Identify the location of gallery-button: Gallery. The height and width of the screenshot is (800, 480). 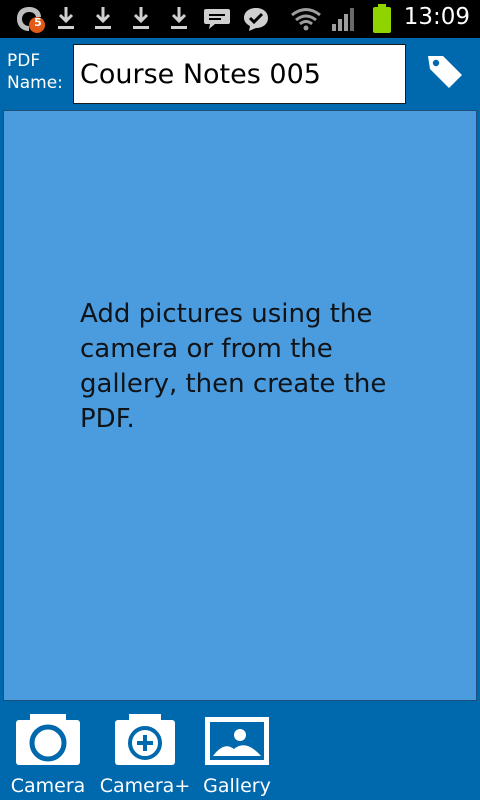
(237, 754).